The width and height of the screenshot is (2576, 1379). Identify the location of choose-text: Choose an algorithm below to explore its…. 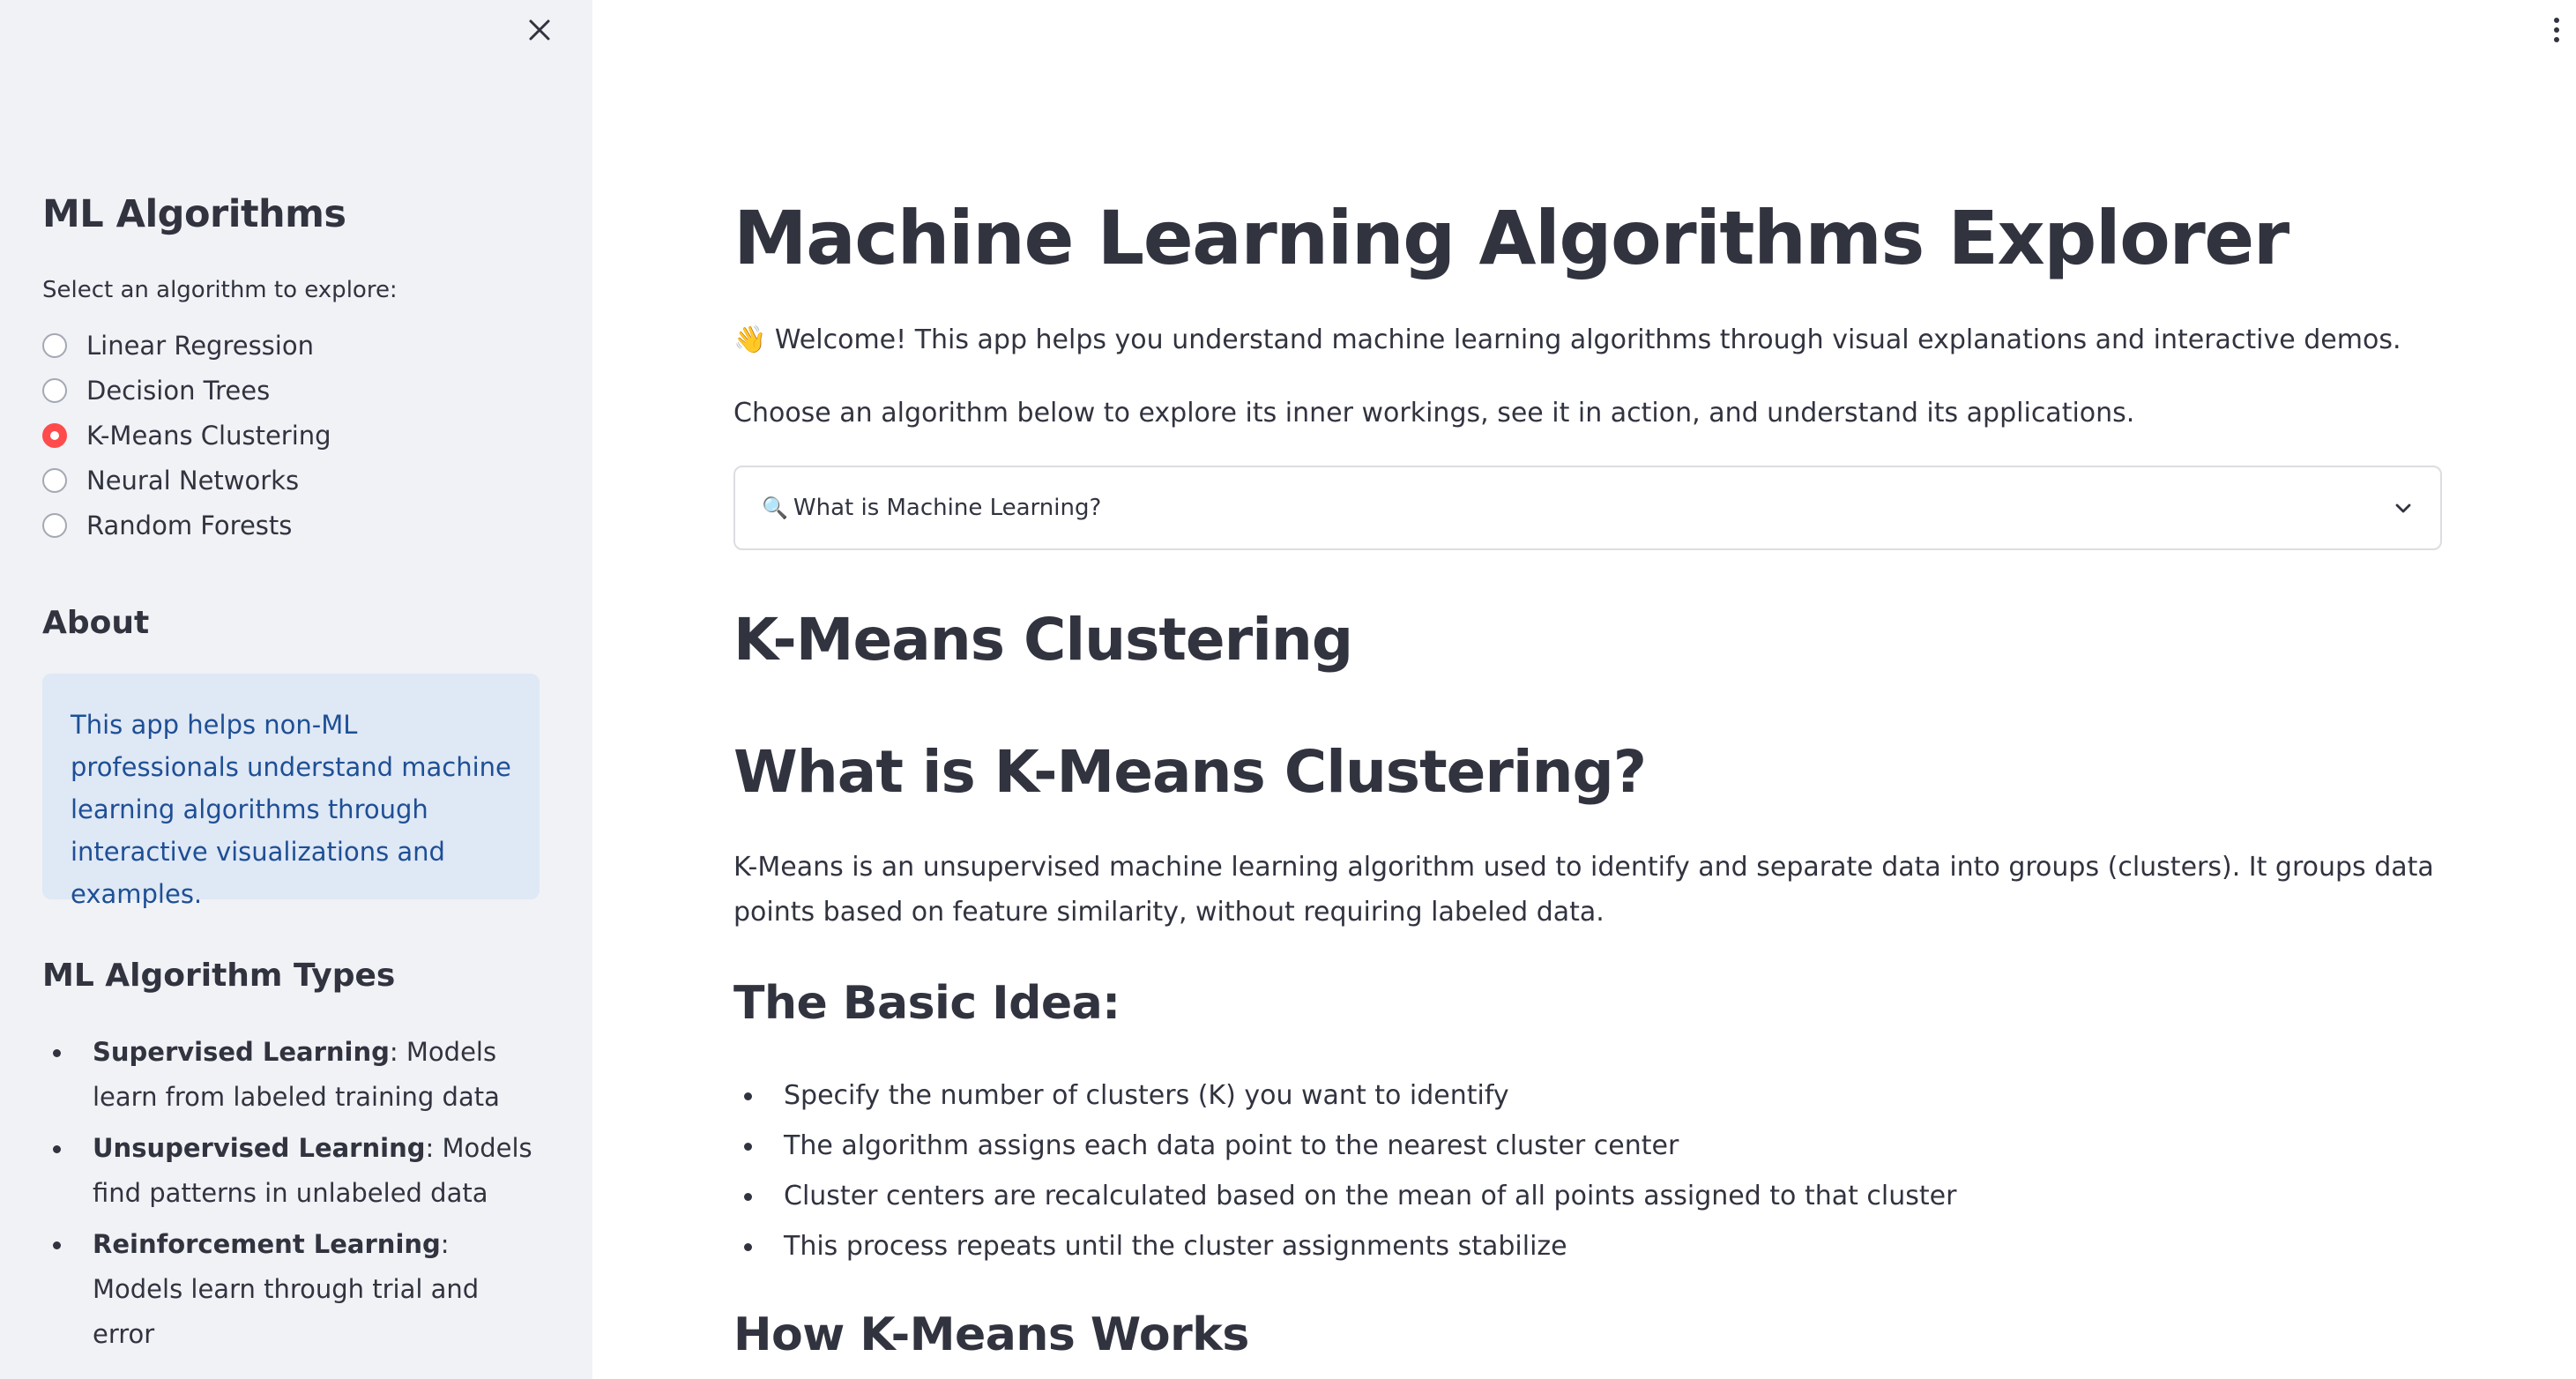
(1434, 413).